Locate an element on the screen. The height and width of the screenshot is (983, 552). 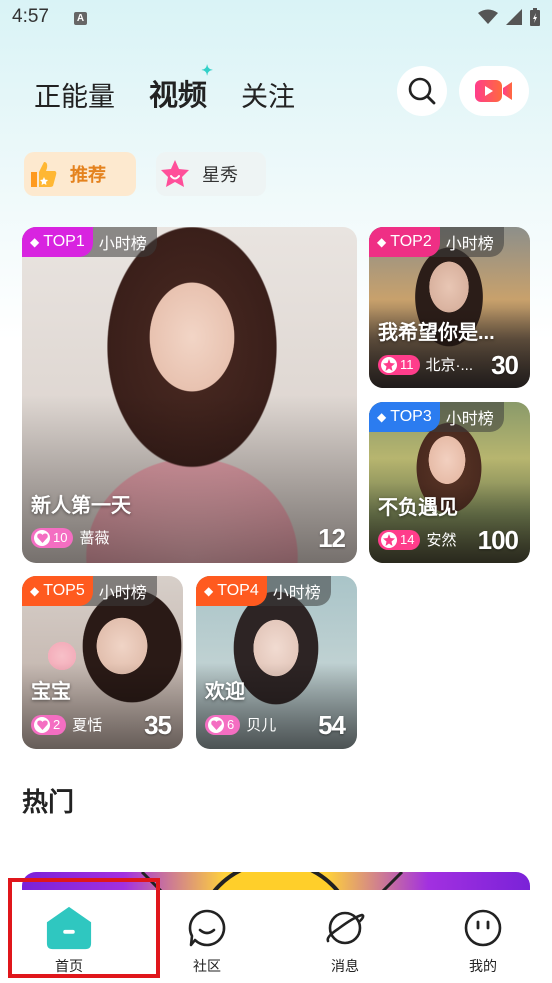
status-bar: 4:57 A is located at coordinates (276, 20).